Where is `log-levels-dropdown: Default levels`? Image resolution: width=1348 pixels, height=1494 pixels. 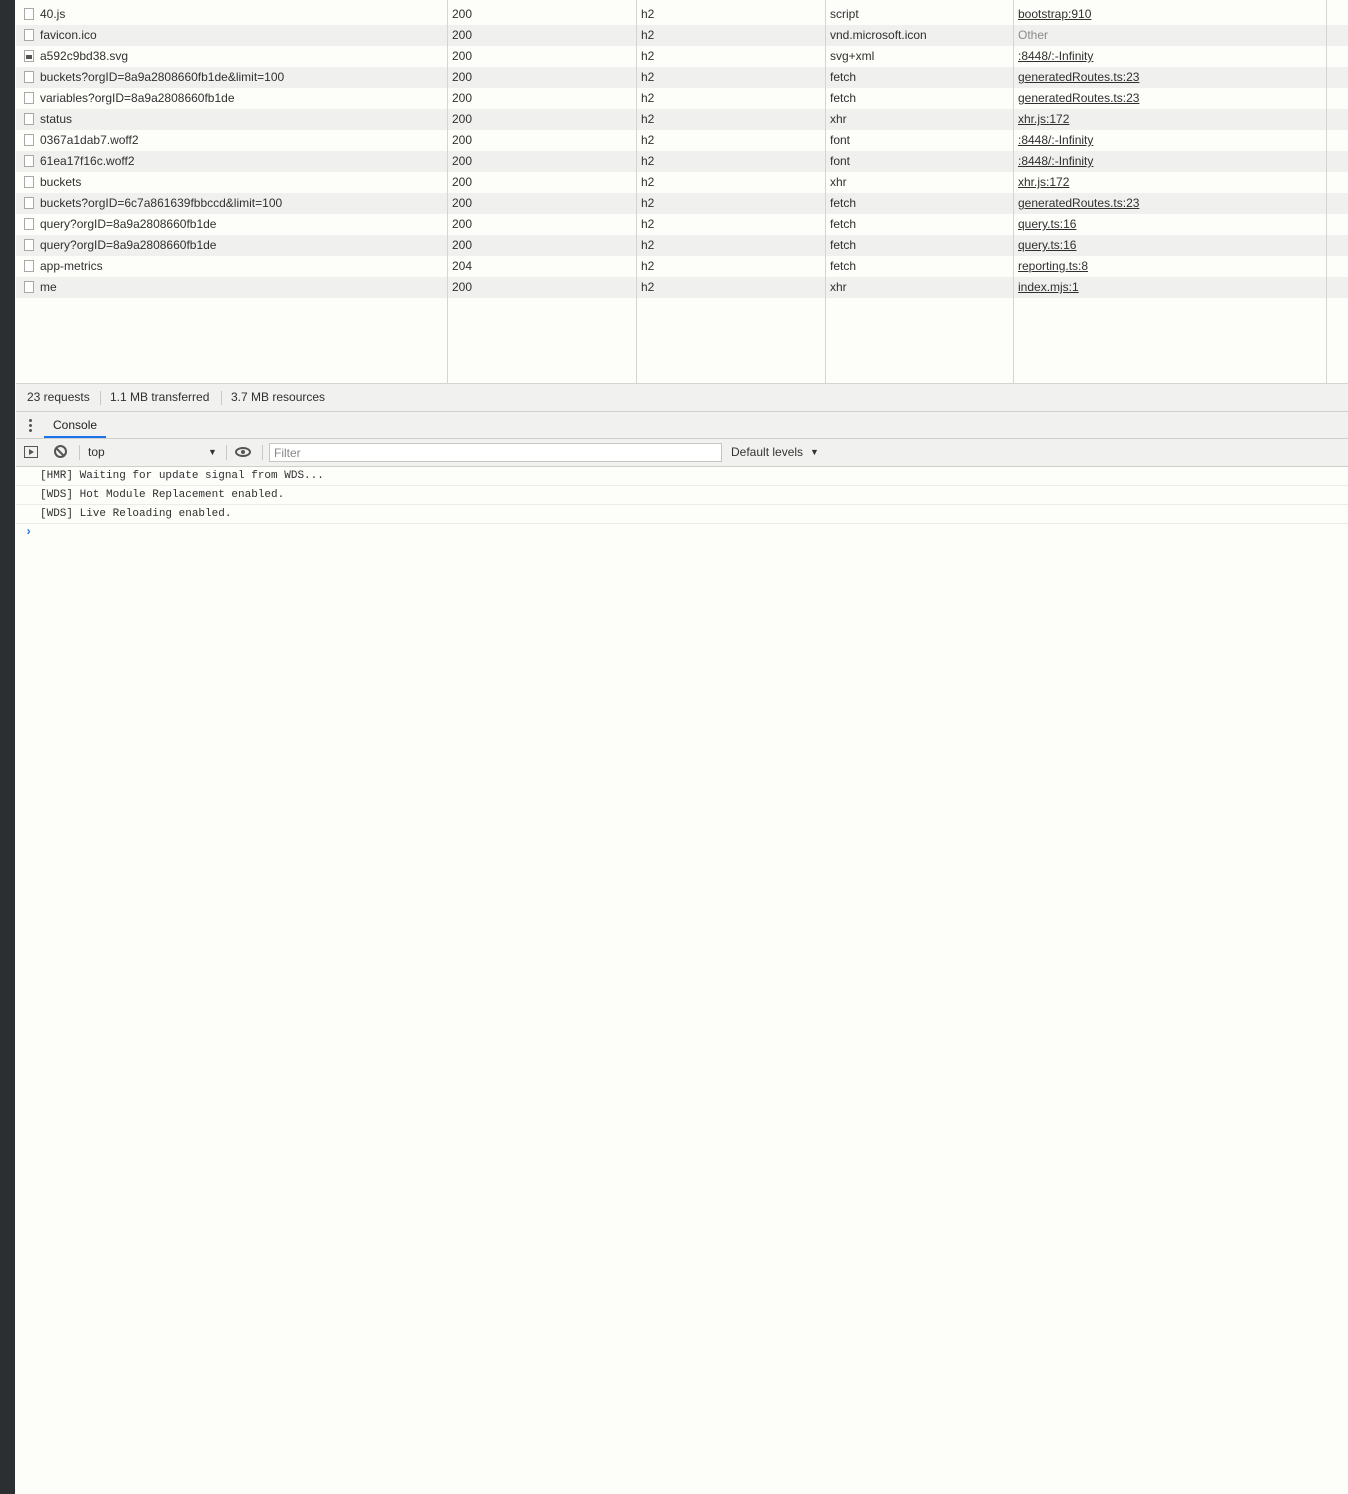
log-levels-dropdown: Default levels is located at coordinates (767, 452).